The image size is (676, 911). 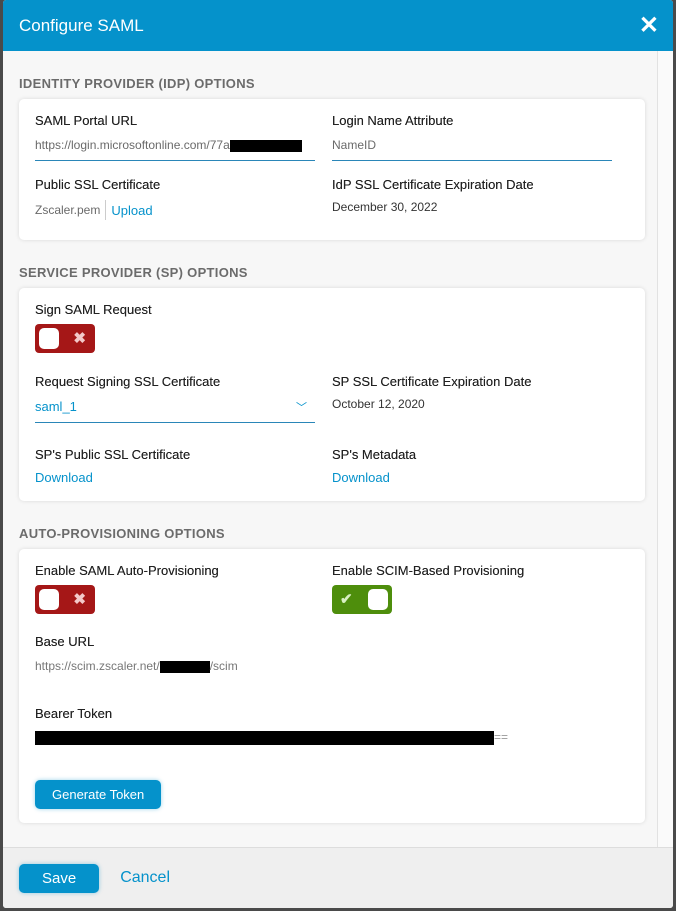 I want to click on cert-file: Zscaler.pem, so click(x=71, y=210).